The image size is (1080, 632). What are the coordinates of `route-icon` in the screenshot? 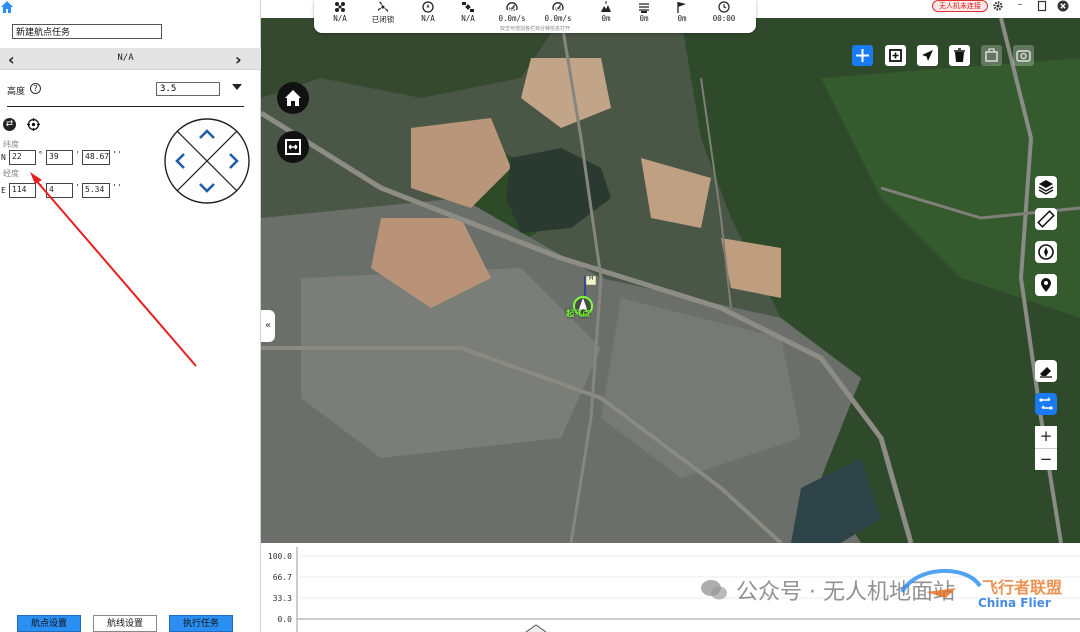 It's located at (1046, 403).